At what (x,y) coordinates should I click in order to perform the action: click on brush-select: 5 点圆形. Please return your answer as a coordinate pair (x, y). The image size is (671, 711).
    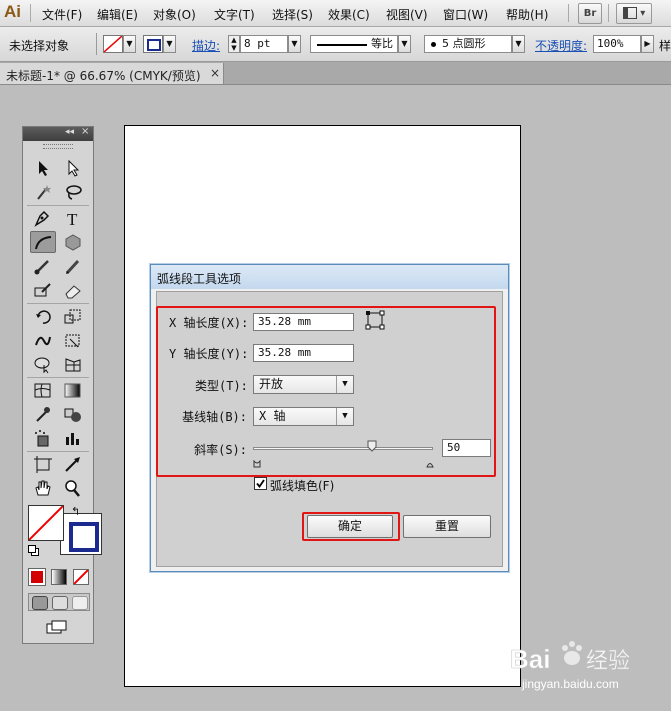
    Looking at the image, I should click on (468, 44).